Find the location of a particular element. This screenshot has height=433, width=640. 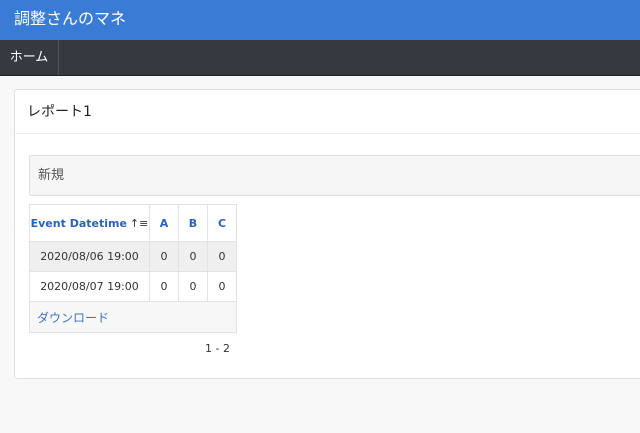

panel-divider is located at coordinates (327, 133).